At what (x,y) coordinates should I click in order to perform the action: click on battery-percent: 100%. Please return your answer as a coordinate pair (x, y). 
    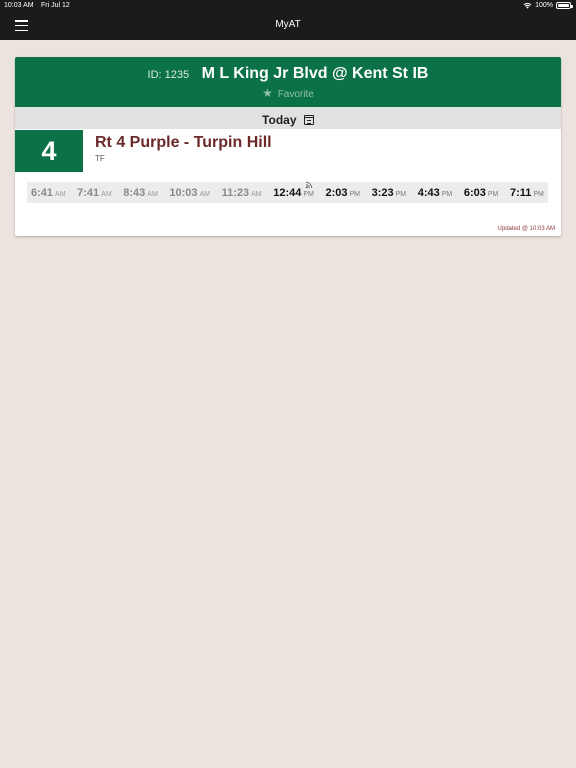
    Looking at the image, I should click on (544, 5).